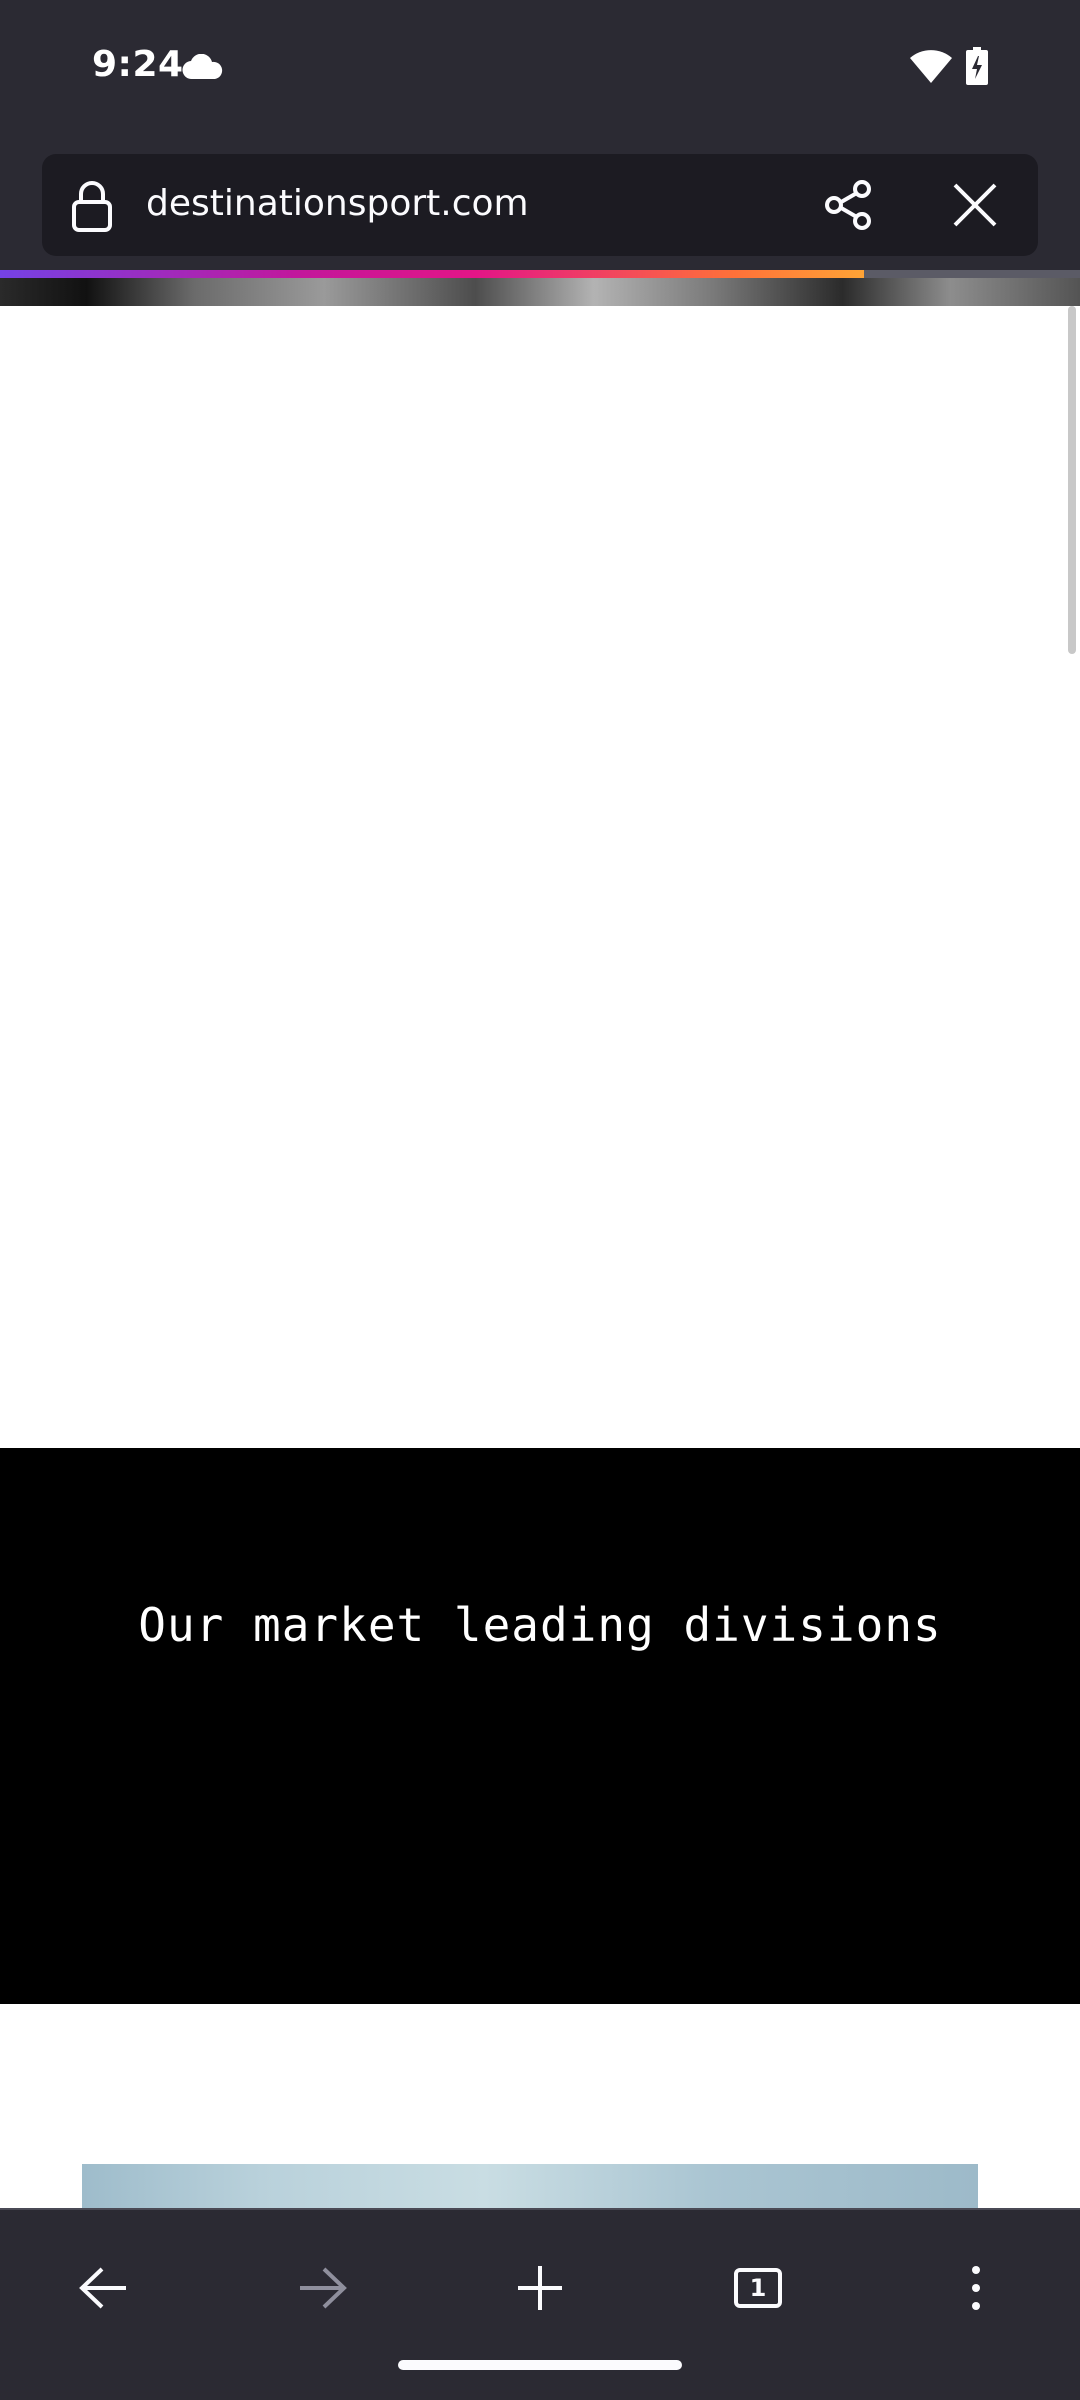  What do you see at coordinates (849, 205) in the screenshot?
I see `share-icon` at bounding box center [849, 205].